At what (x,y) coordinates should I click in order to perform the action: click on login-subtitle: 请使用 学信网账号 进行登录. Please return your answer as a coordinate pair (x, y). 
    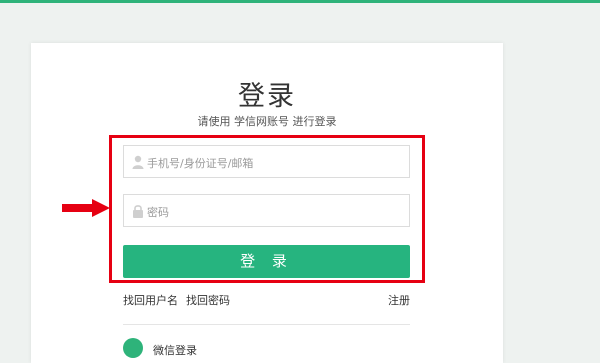
    Looking at the image, I should click on (267, 121).